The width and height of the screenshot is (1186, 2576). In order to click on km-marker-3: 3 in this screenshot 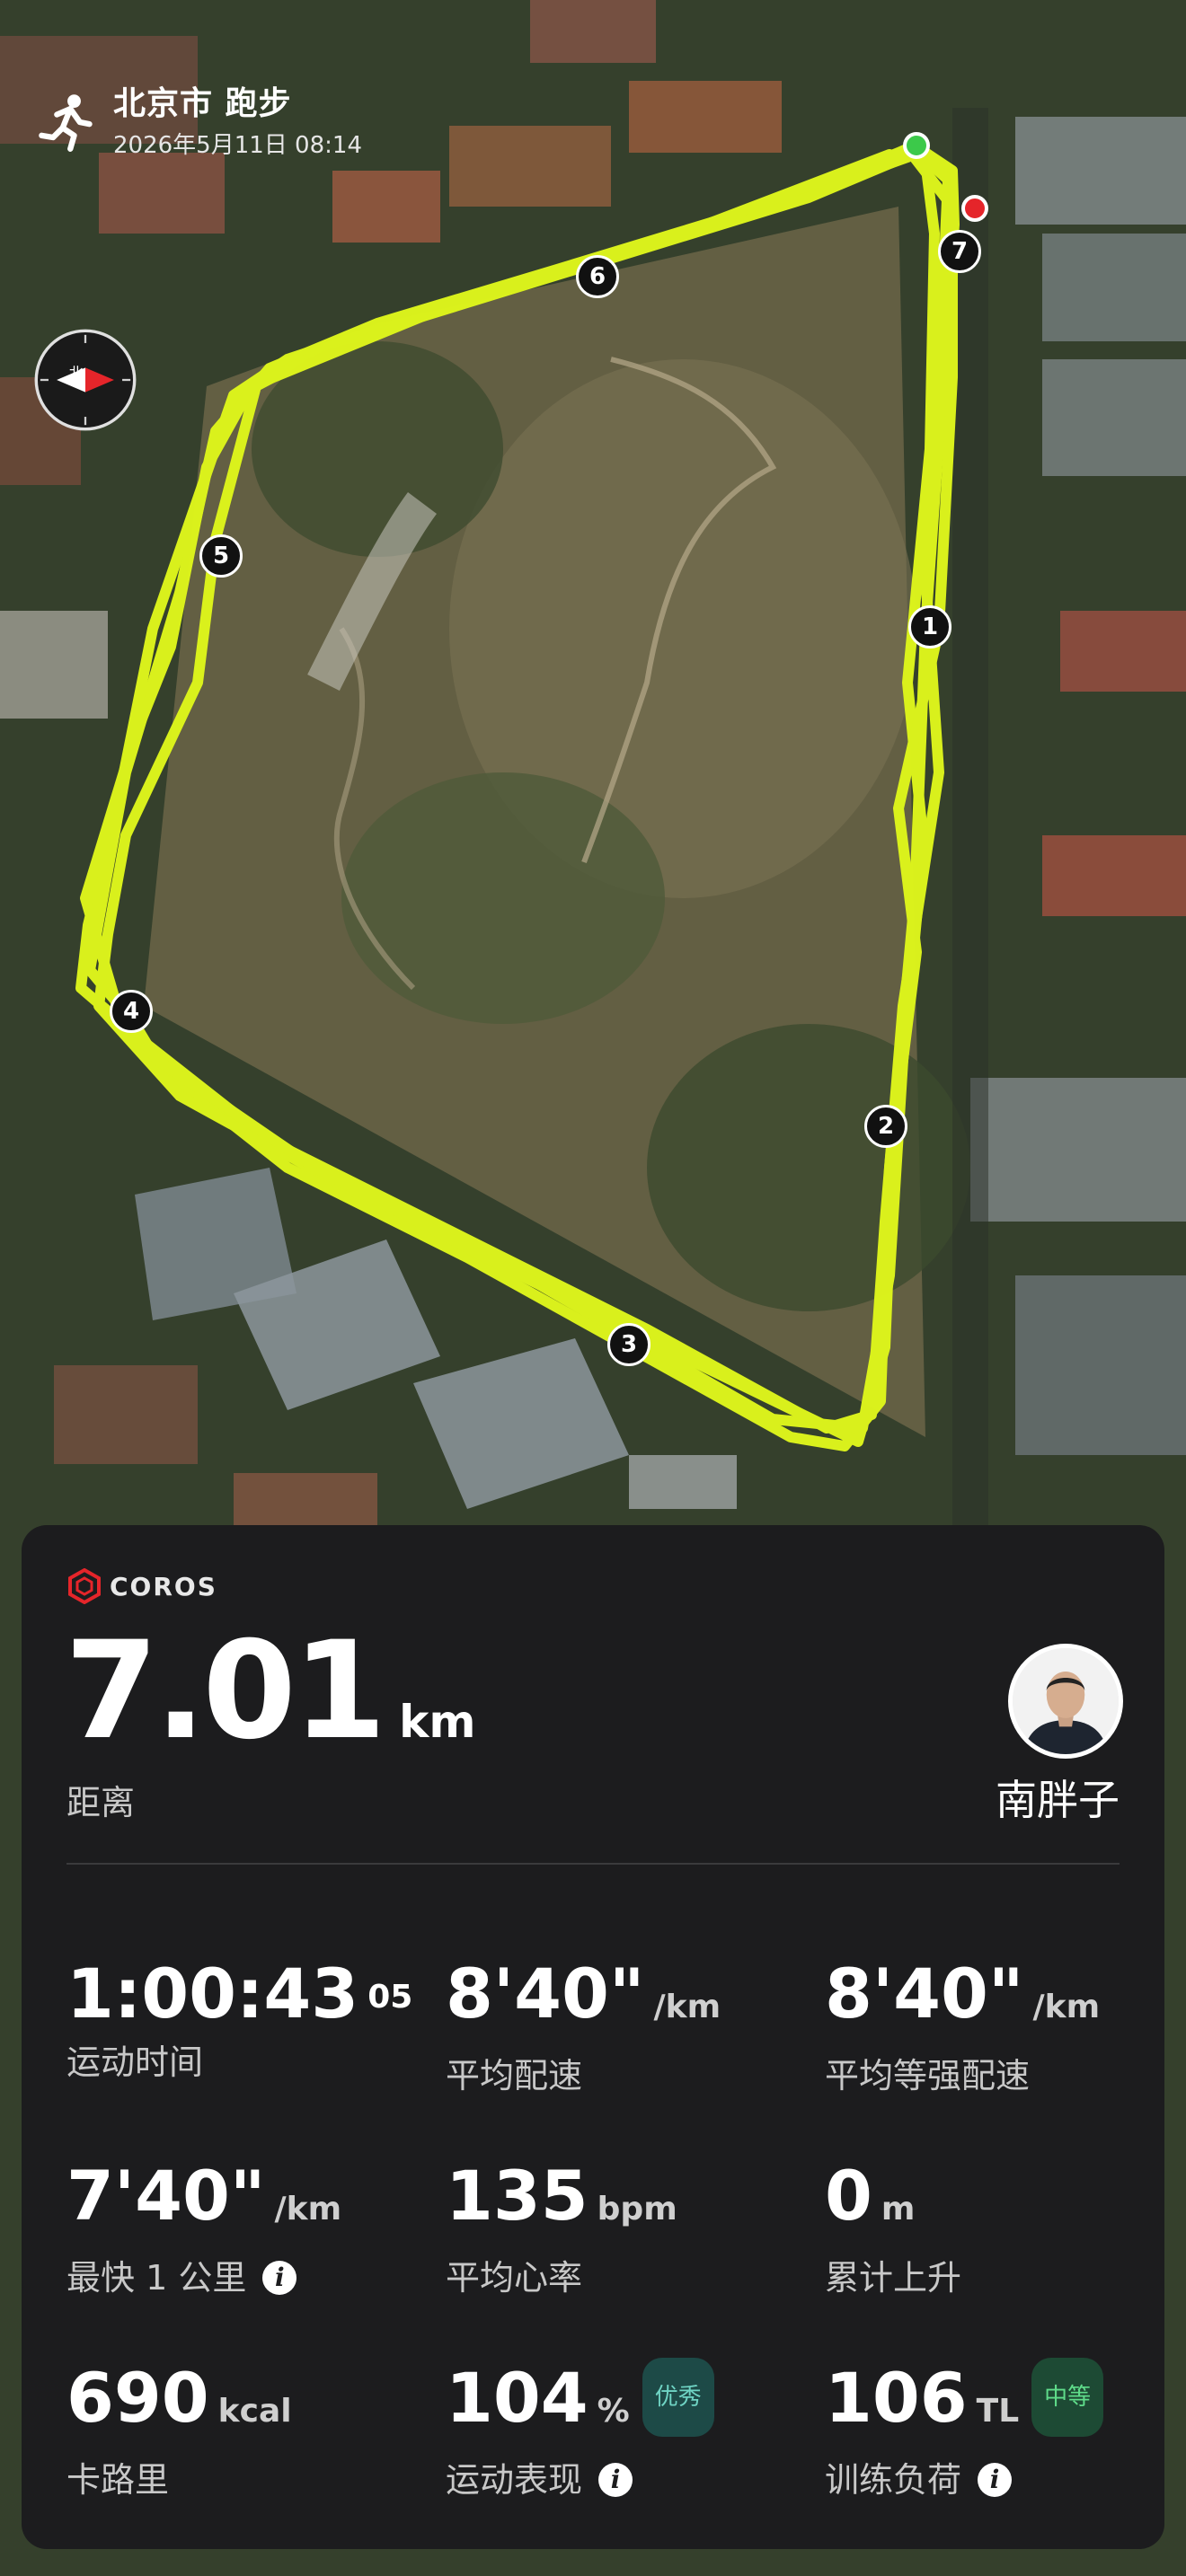, I will do `click(629, 1344)`.